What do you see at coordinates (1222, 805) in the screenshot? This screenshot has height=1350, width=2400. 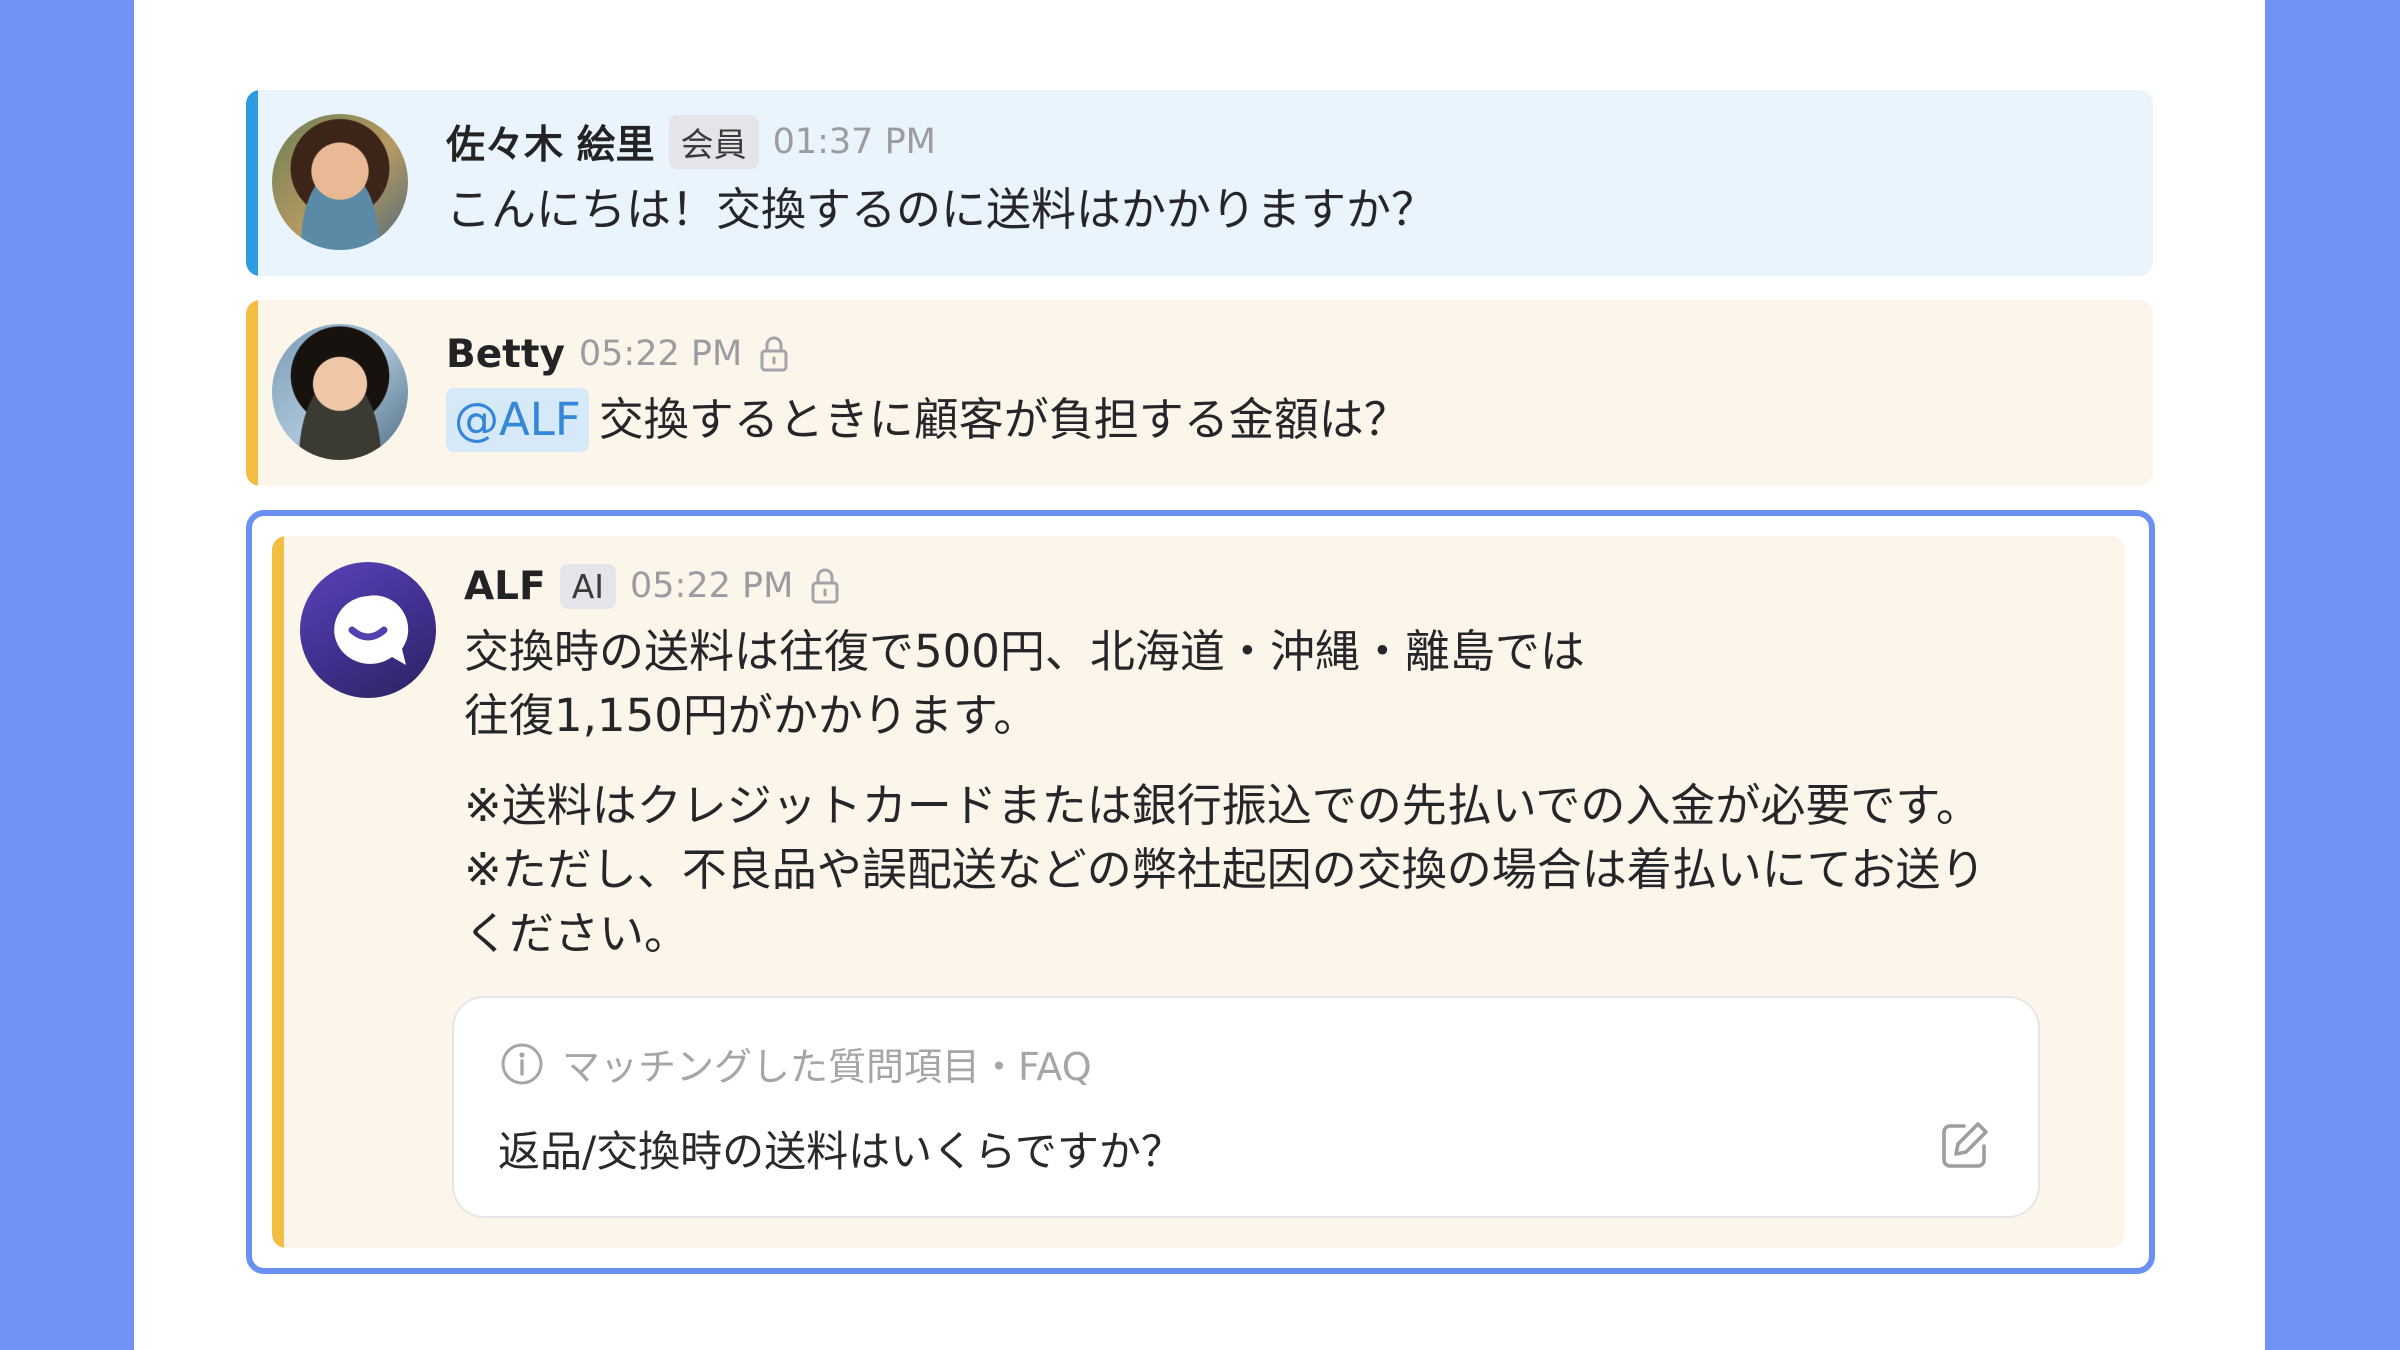 I see `note-line: ※送料はクレジットカードまたは銀行振込での先払いでの入金が必要です。` at bounding box center [1222, 805].